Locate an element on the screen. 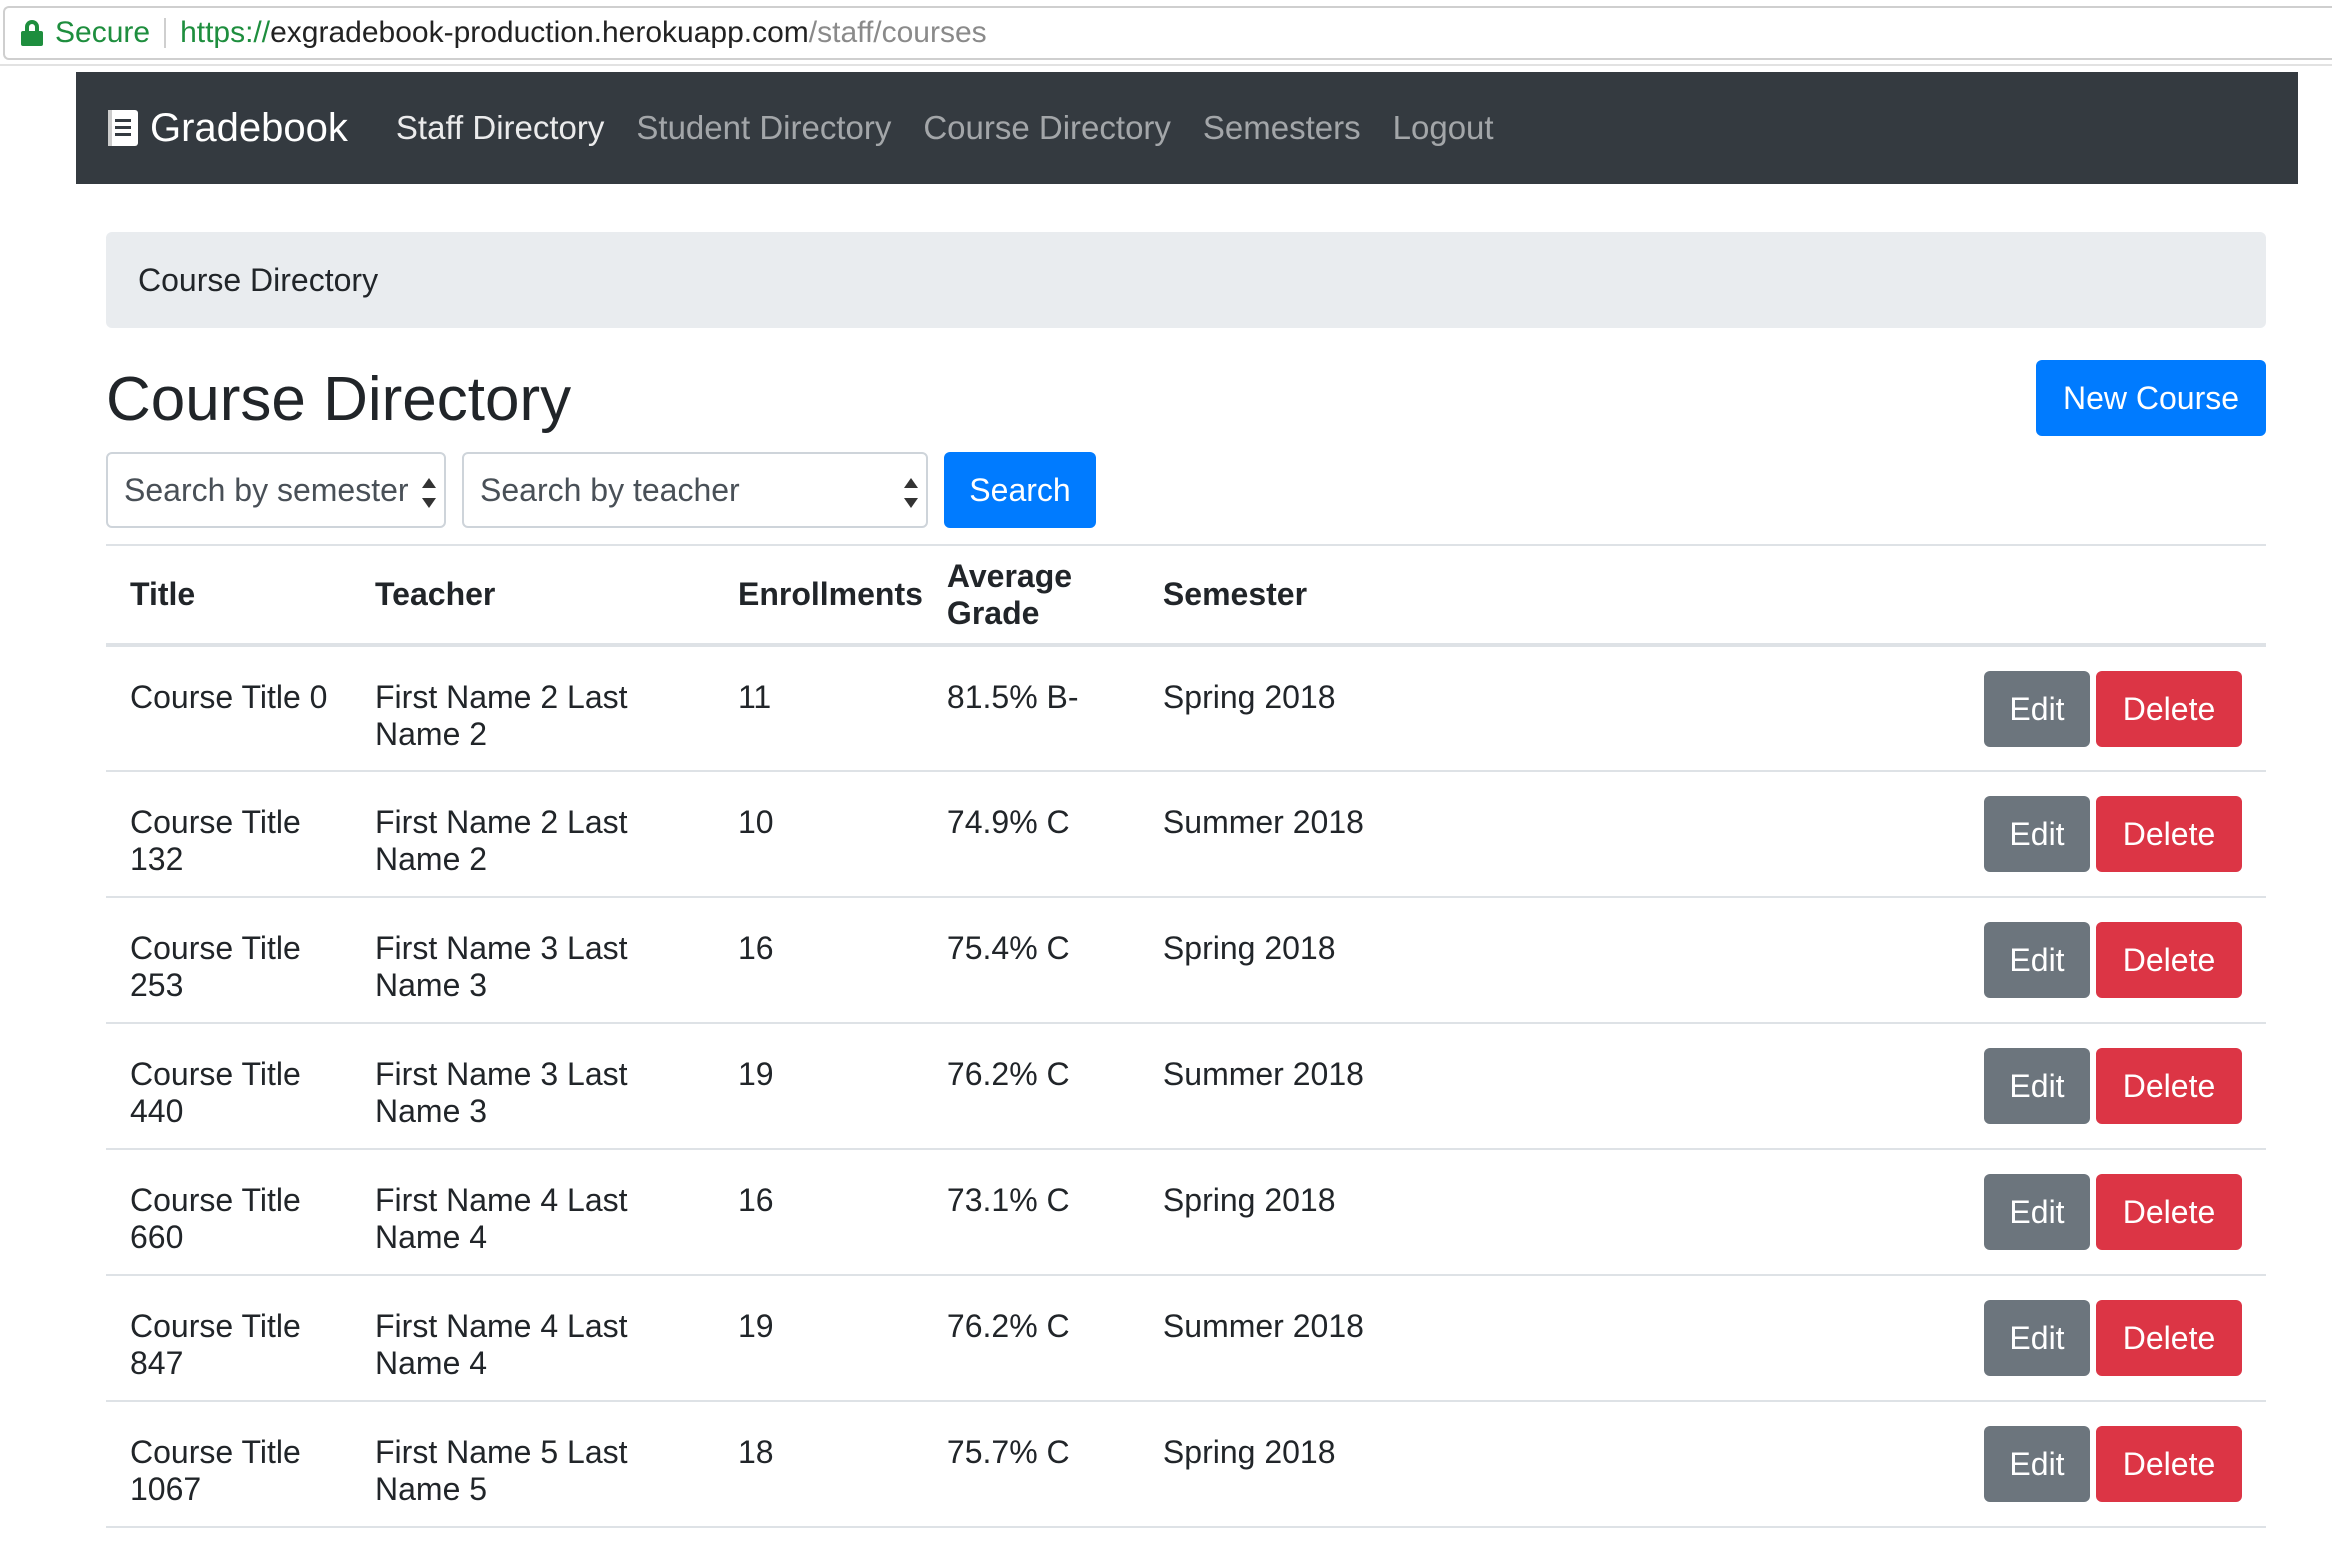 This screenshot has width=2332, height=1542. page-title: Course Directory is located at coordinates (339, 399).